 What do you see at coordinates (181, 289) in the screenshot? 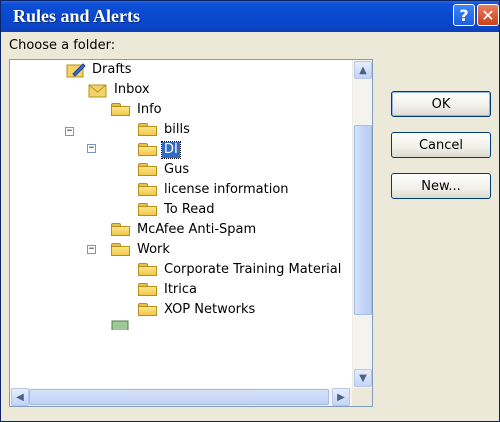
I see `tree-item-label: Itrica` at bounding box center [181, 289].